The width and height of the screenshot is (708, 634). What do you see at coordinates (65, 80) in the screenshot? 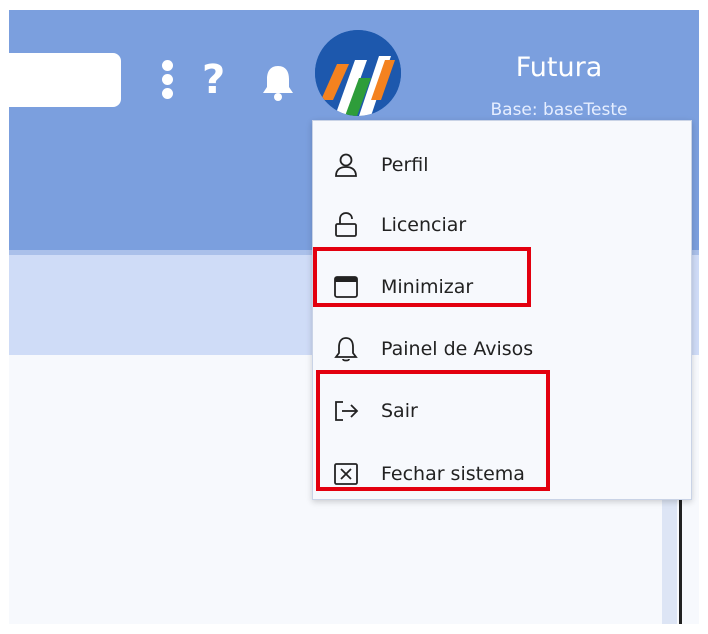
I see `search-input` at bounding box center [65, 80].